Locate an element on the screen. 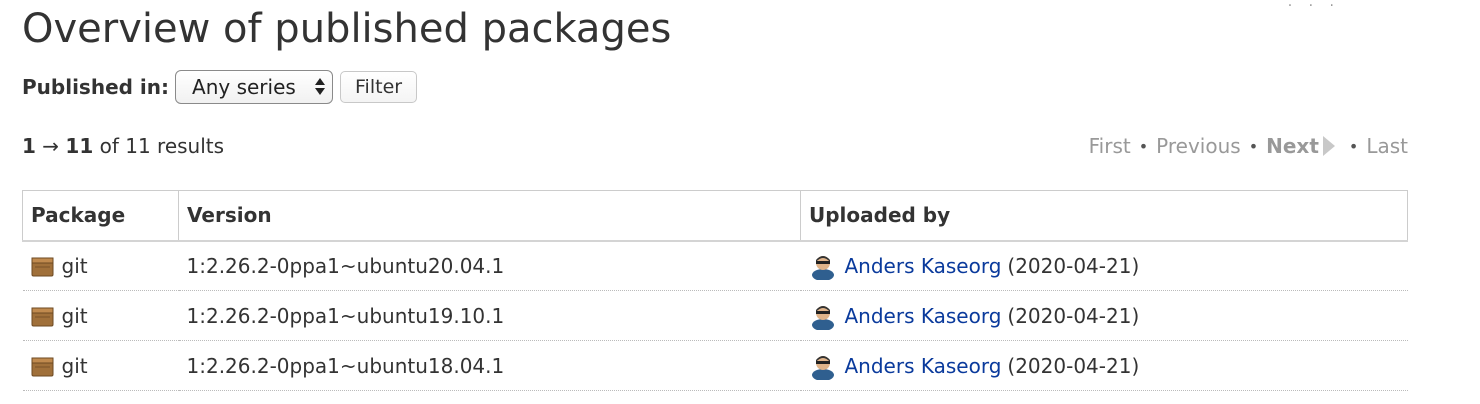 The height and width of the screenshot is (404, 1480). page-title: Overview of published packages is located at coordinates (347, 29).